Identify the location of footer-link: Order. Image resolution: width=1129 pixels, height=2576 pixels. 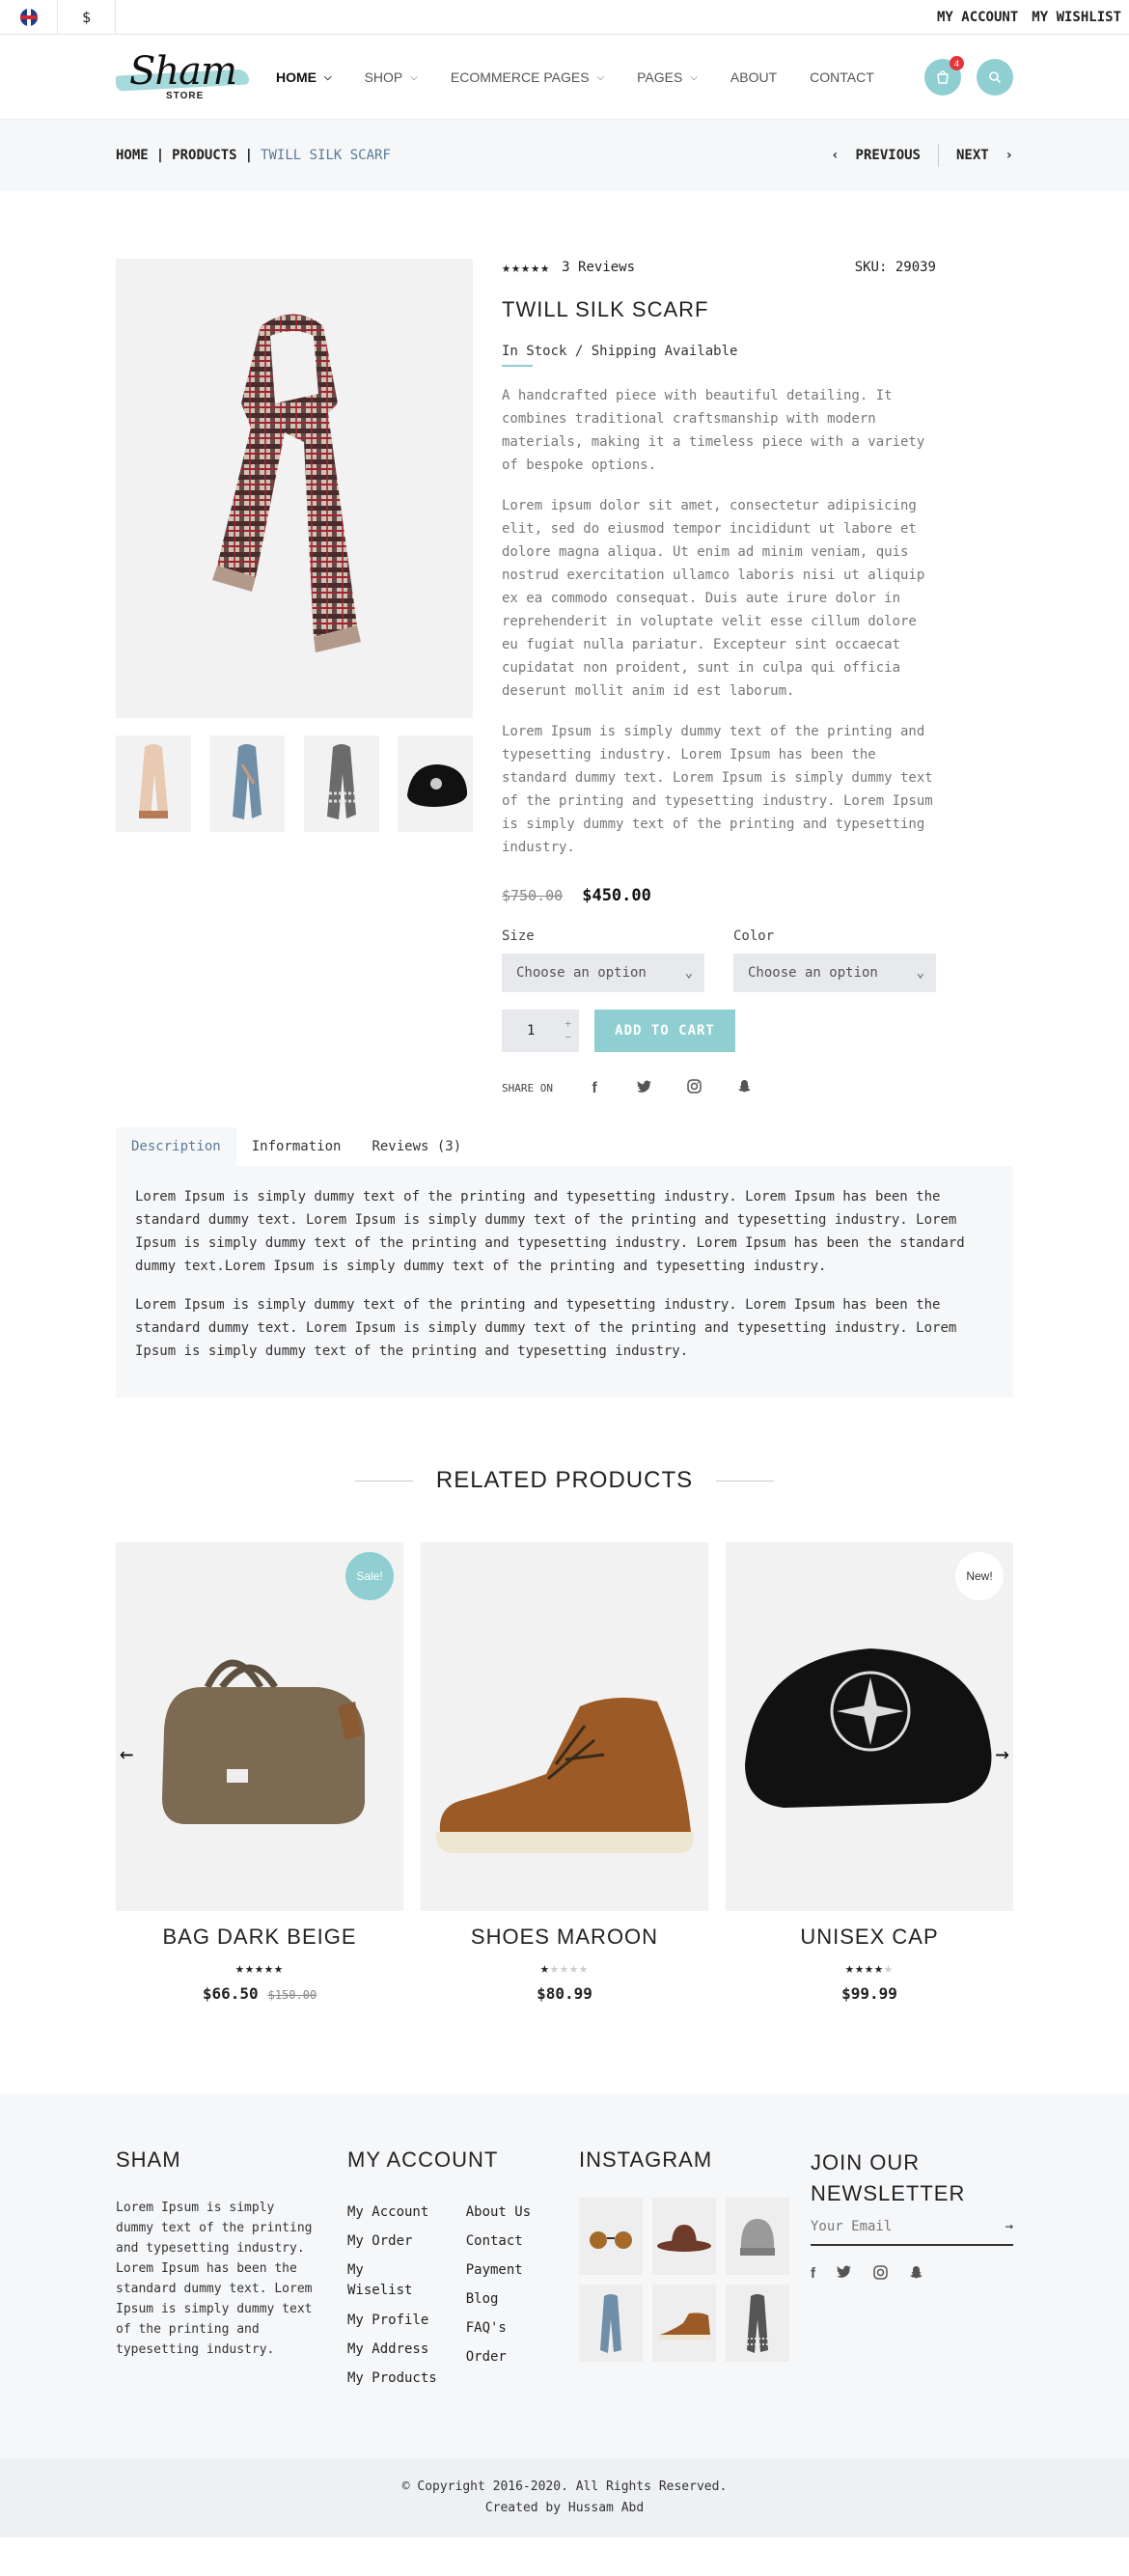
(499, 2356).